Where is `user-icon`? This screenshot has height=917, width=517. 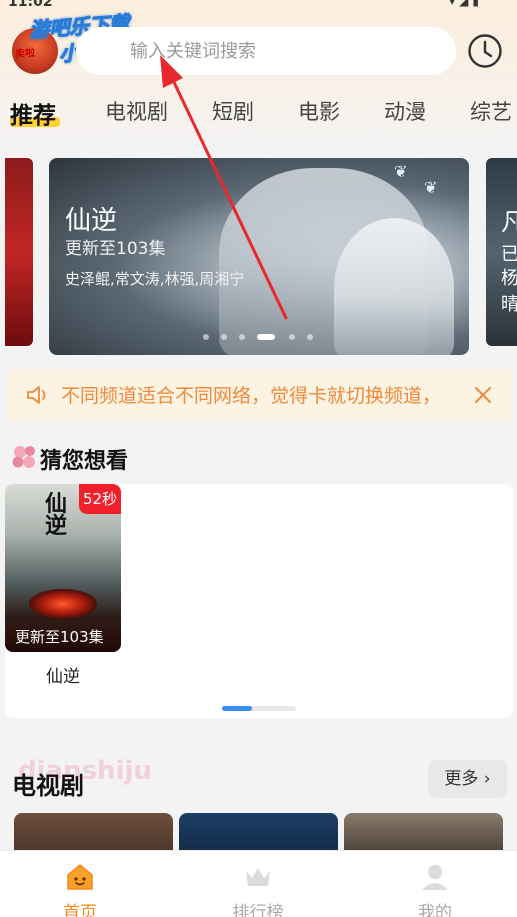
user-icon is located at coordinates (435, 877).